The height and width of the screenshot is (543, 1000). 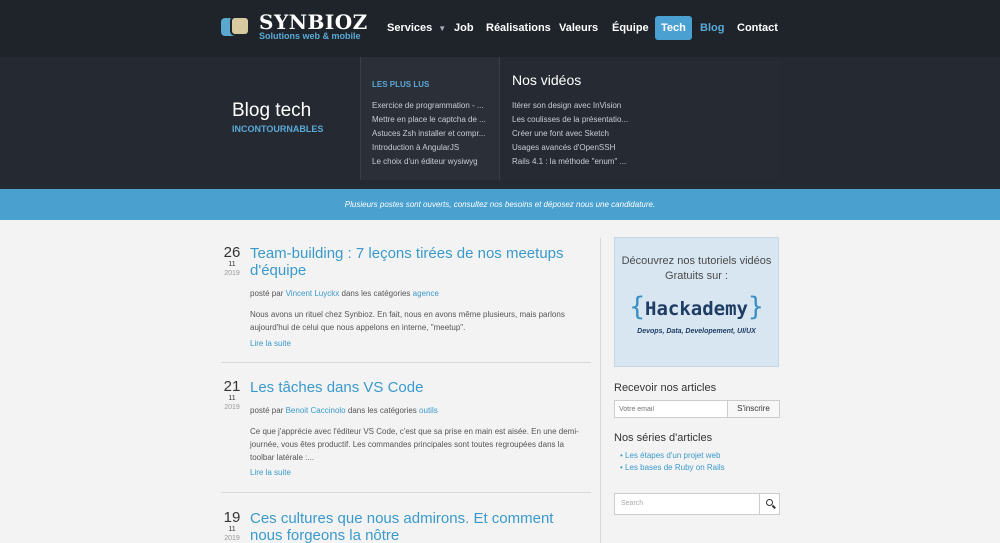 I want to click on videos-heading: Nos vidéos, so click(x=547, y=80).